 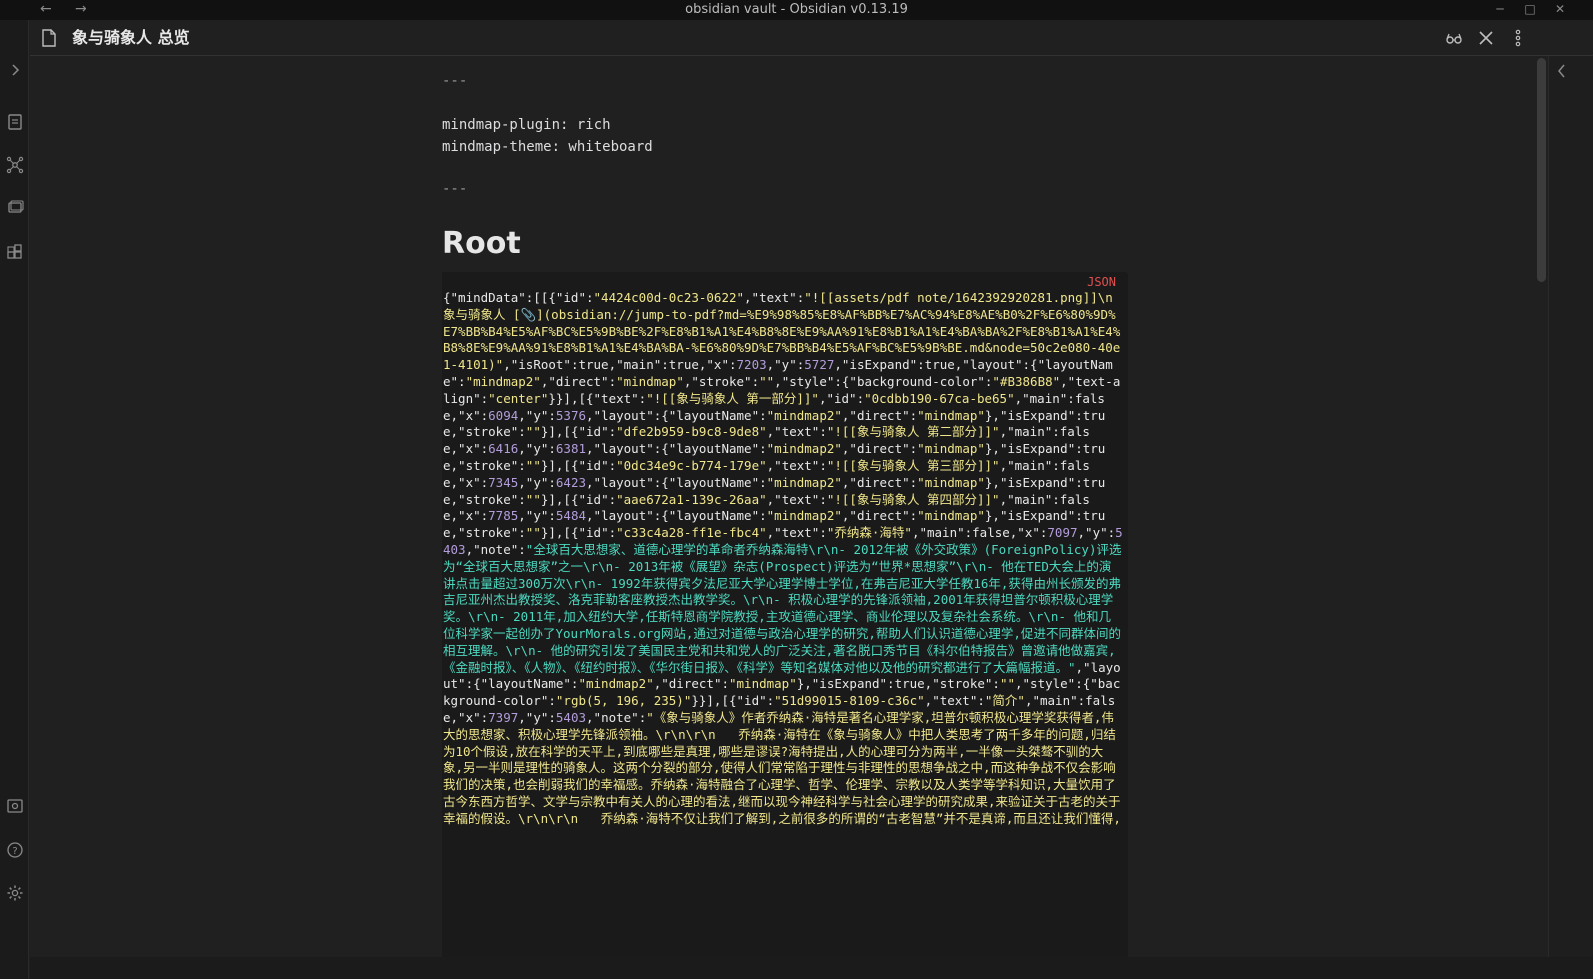 What do you see at coordinates (1062, 533) in the screenshot?
I see `code-token: 7097` at bounding box center [1062, 533].